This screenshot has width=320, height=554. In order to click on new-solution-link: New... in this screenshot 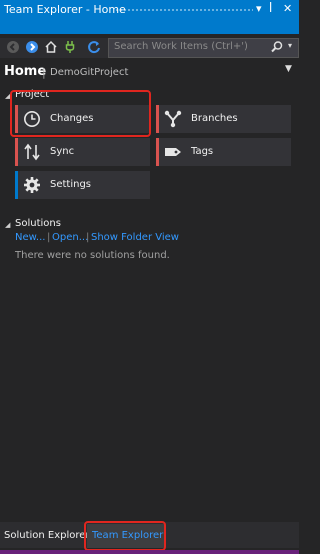, I will do `click(30, 237)`.